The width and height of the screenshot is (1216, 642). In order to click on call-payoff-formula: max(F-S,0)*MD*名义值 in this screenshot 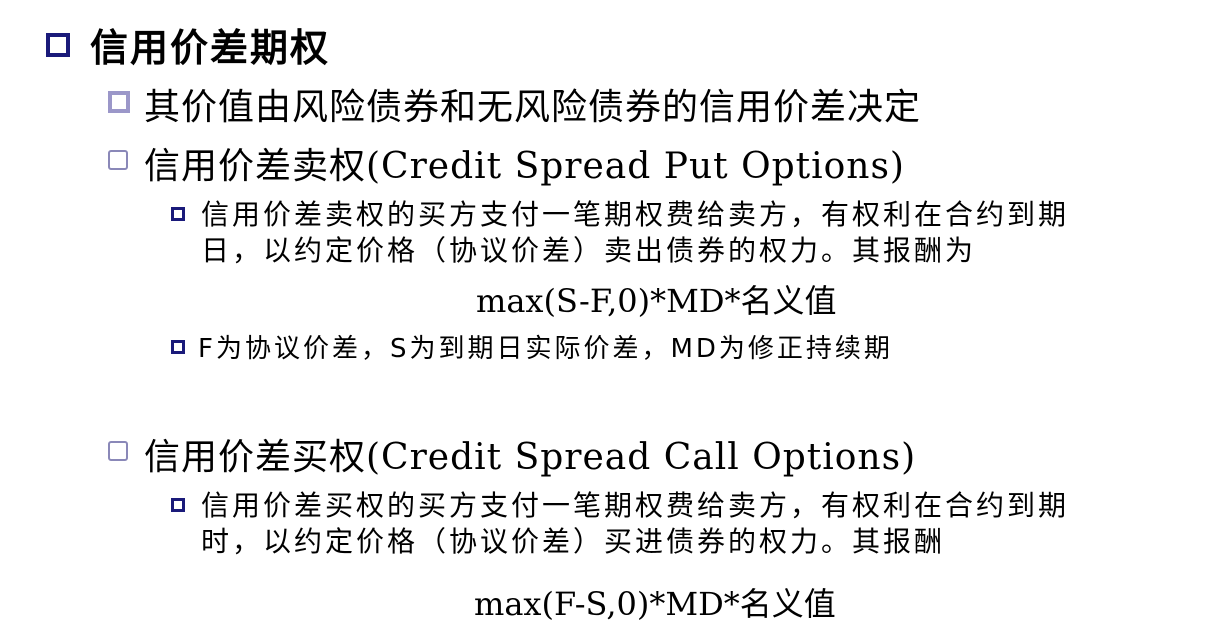, I will do `click(655, 604)`.